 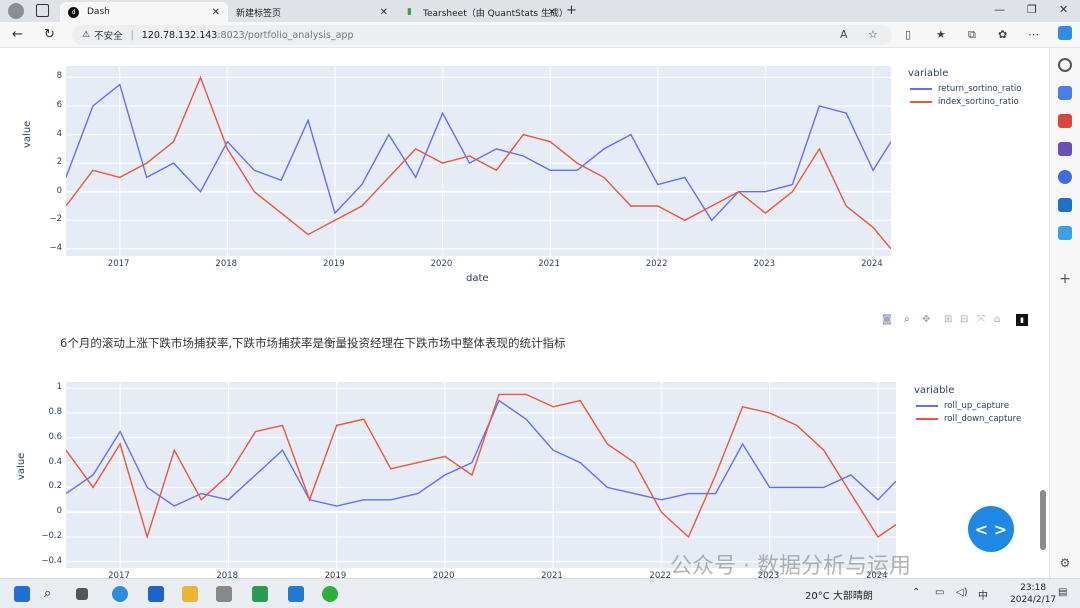 I want to click on chart2-y-axis-label: value, so click(x=21, y=466).